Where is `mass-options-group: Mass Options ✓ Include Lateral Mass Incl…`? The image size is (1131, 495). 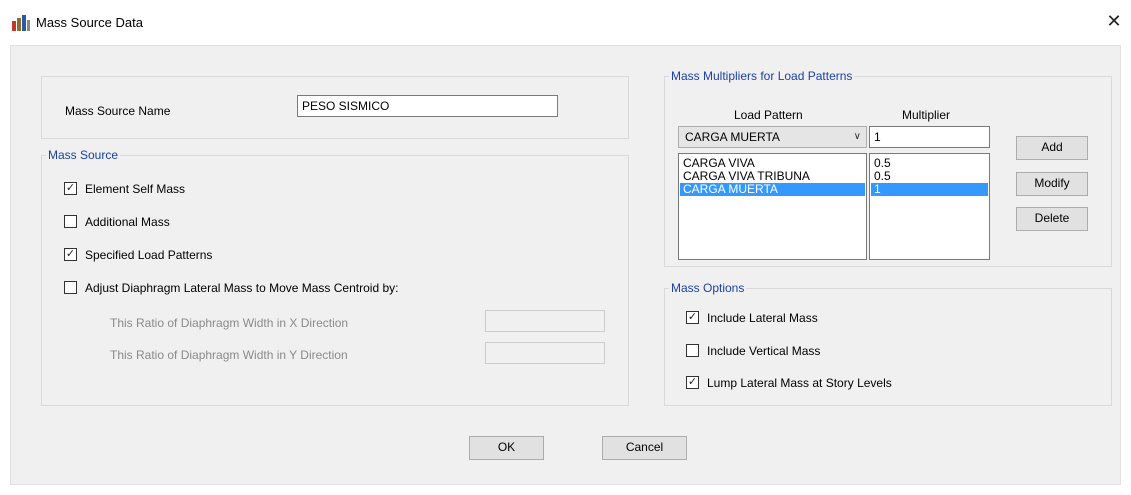
mass-options-group: Mass Options ✓ Include Lateral Mass Incl… is located at coordinates (888, 343).